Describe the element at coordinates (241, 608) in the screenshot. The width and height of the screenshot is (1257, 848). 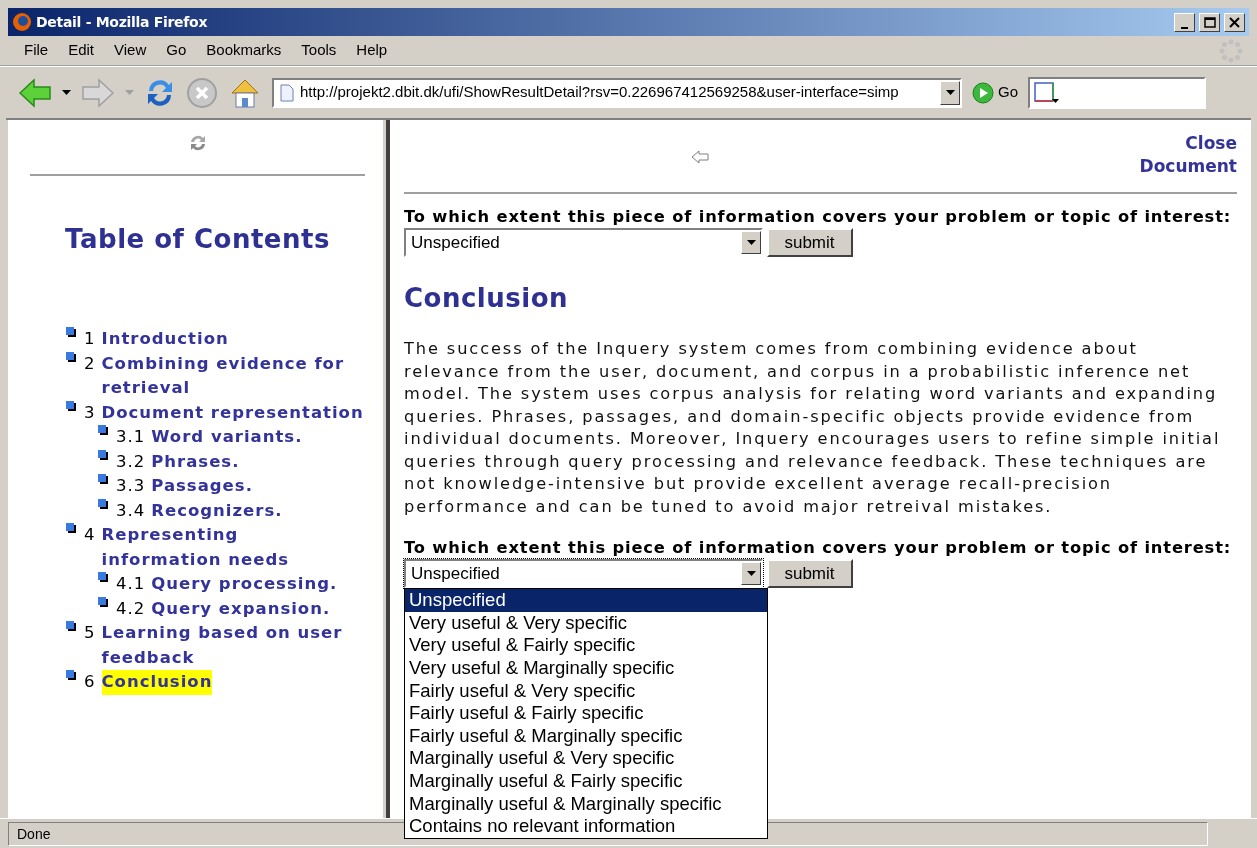
I see `toc-link: Query expansion.` at that location.